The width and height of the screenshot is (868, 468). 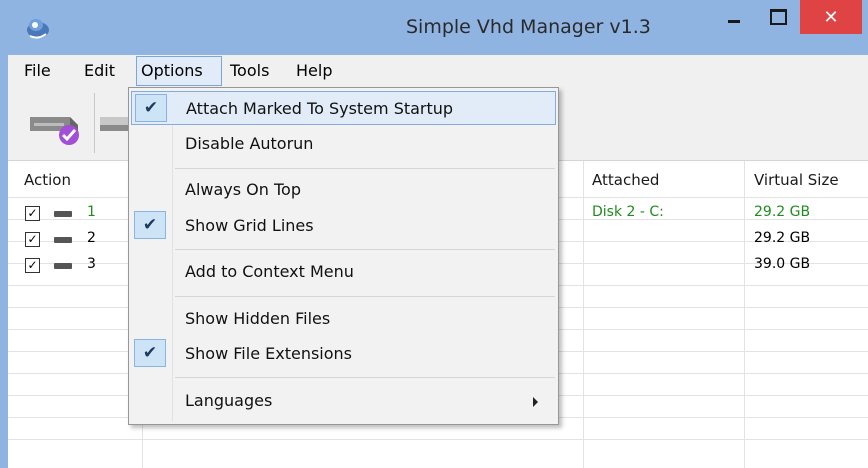 I want to click on close-icon: ✕, so click(x=831, y=17).